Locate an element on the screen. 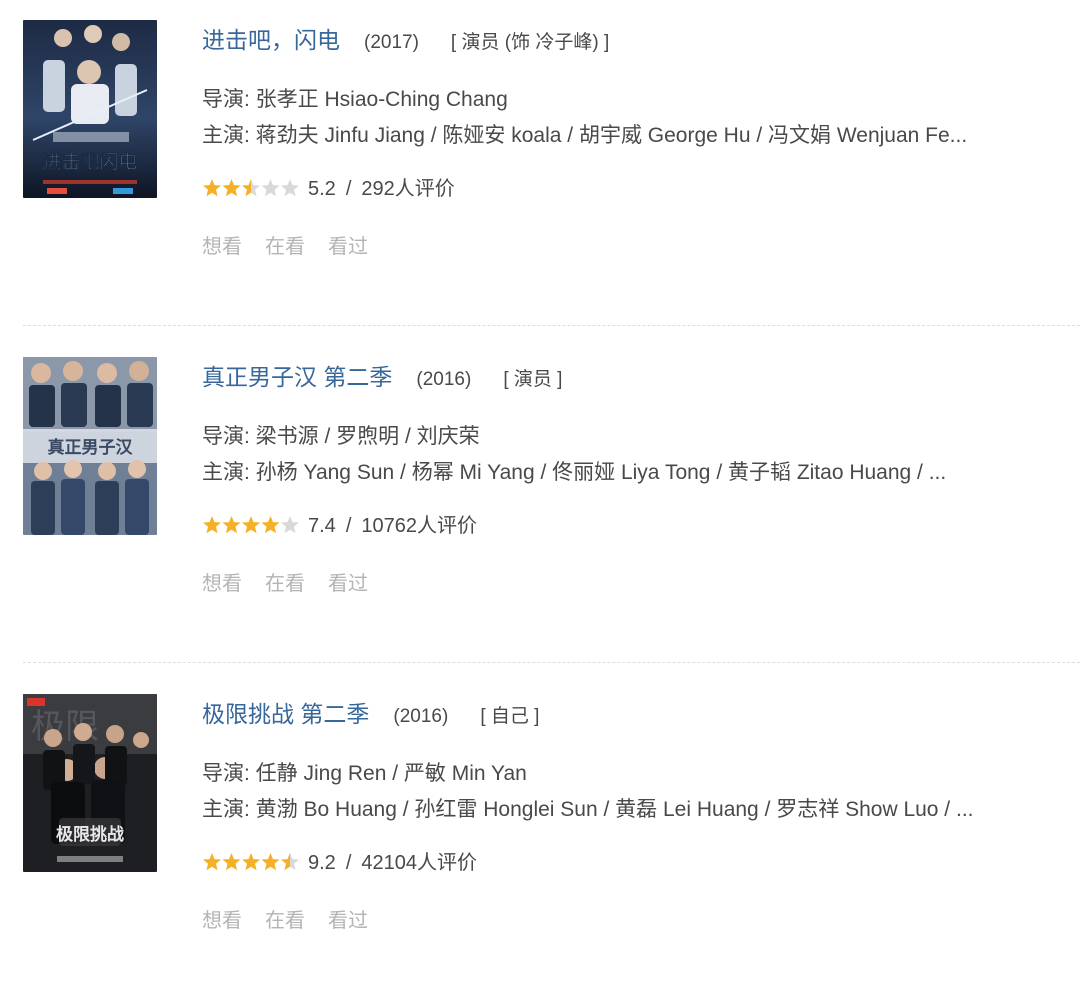 This screenshot has height=994, width=1080. poster-title-art: 真正男子汉 is located at coordinates (91, 447).